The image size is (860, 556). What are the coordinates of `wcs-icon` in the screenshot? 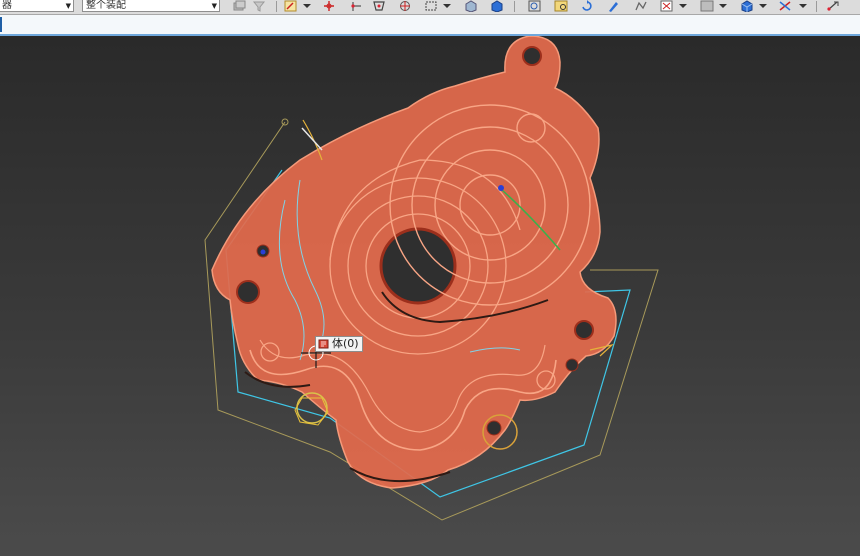 It's located at (785, 6).